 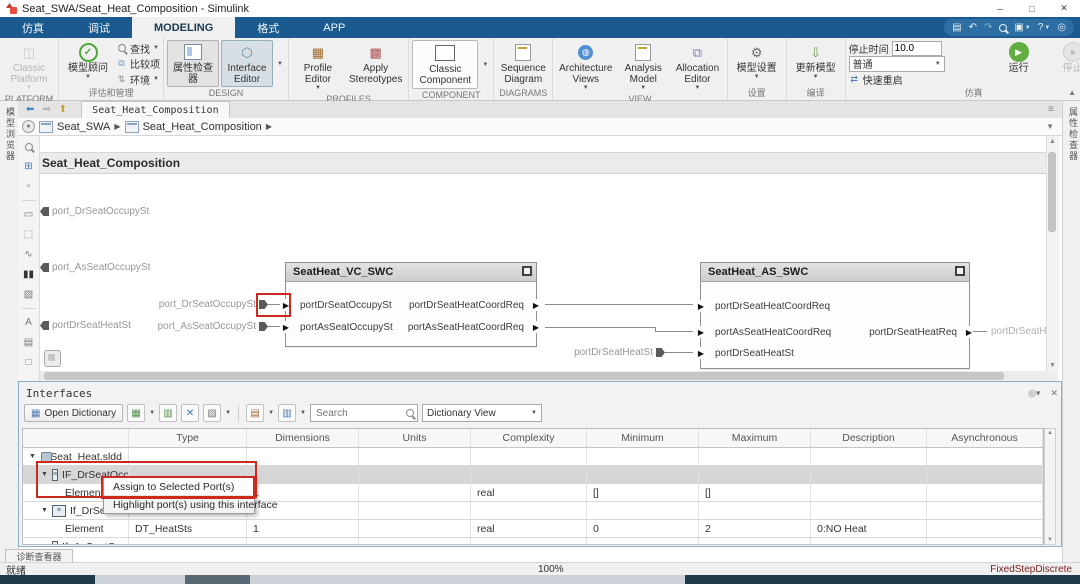 What do you see at coordinates (485, 65) in the screenshot?
I see `component-dropdown-icon: ▼` at bounding box center [485, 65].